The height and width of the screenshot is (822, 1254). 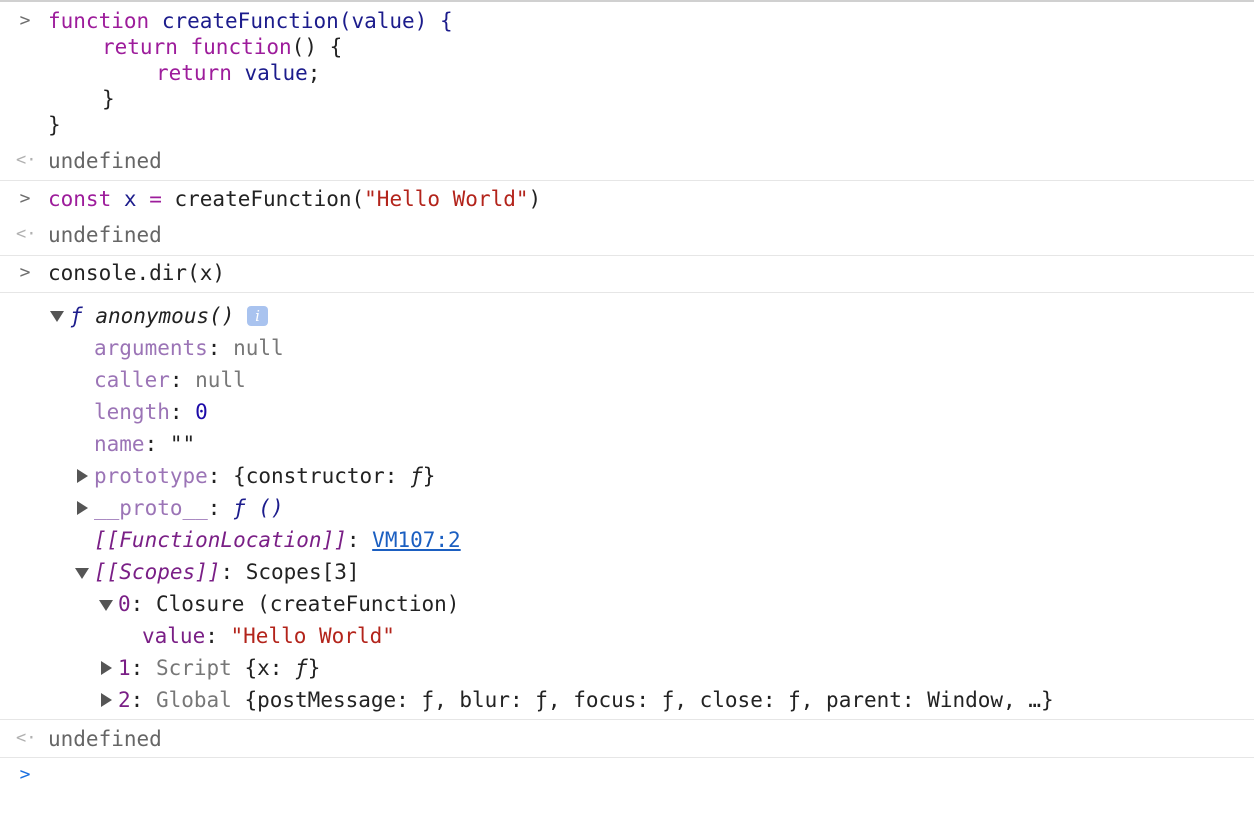 I want to click on property-key: [[Scopes]], so click(x=157, y=572).